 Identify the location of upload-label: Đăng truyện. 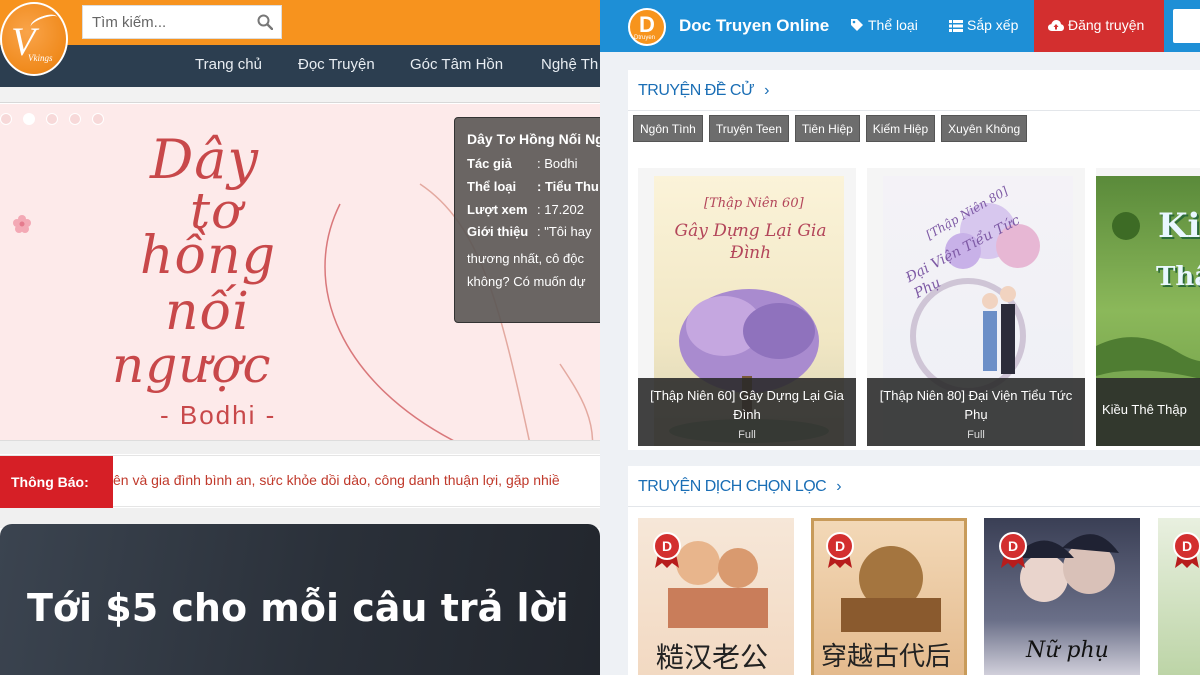
(1106, 25).